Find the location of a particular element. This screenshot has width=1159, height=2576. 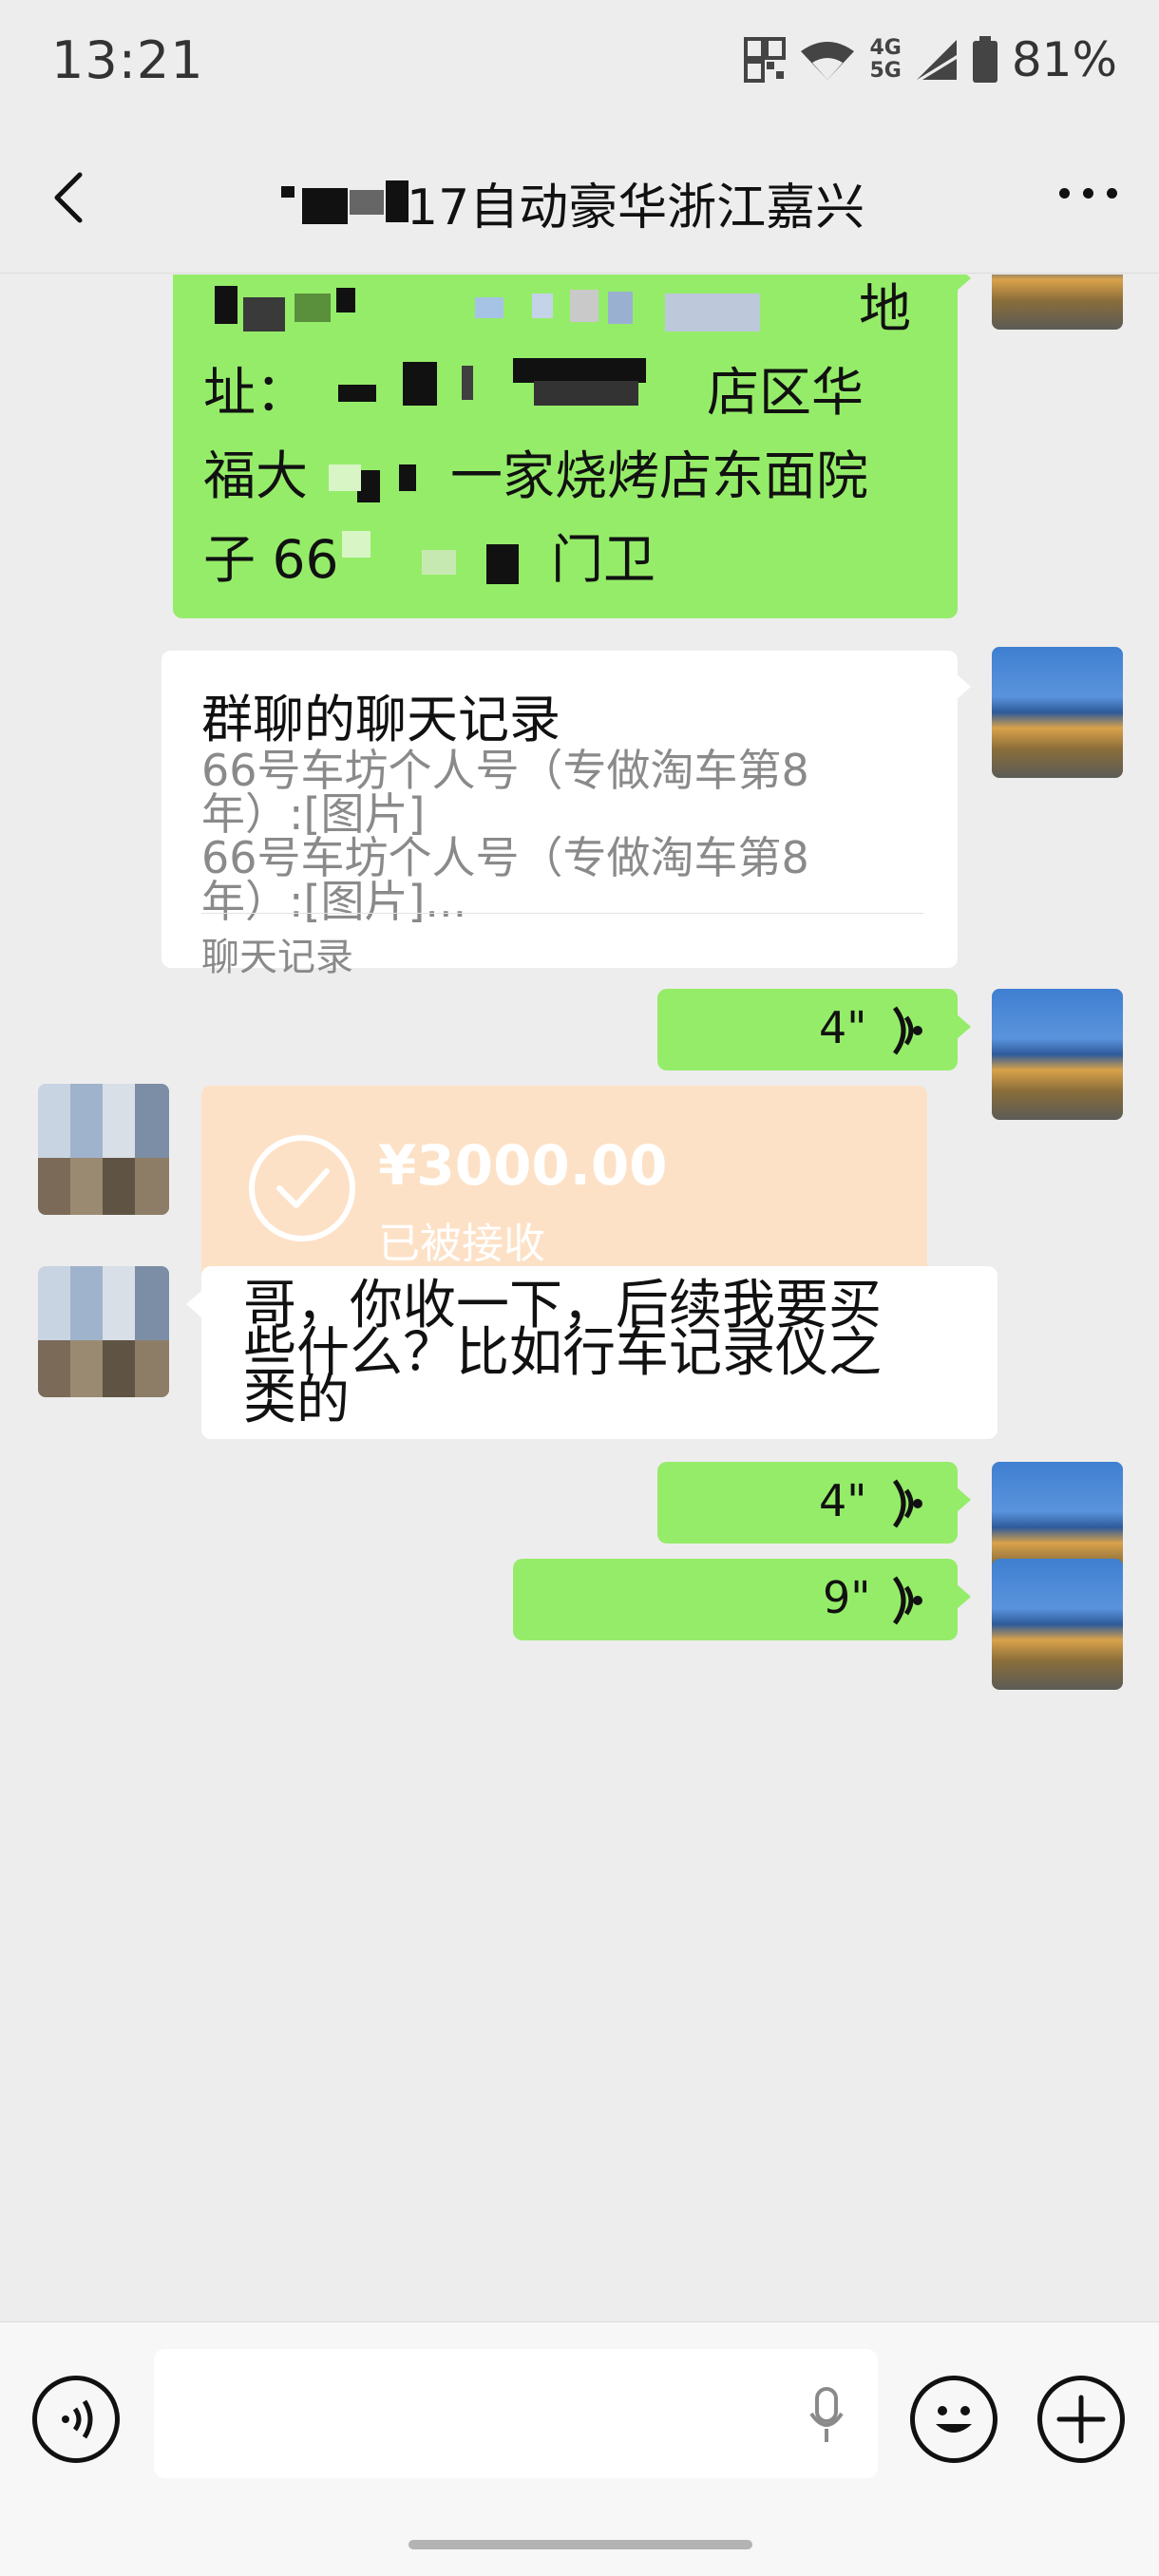

battery-icon is located at coordinates (985, 59).